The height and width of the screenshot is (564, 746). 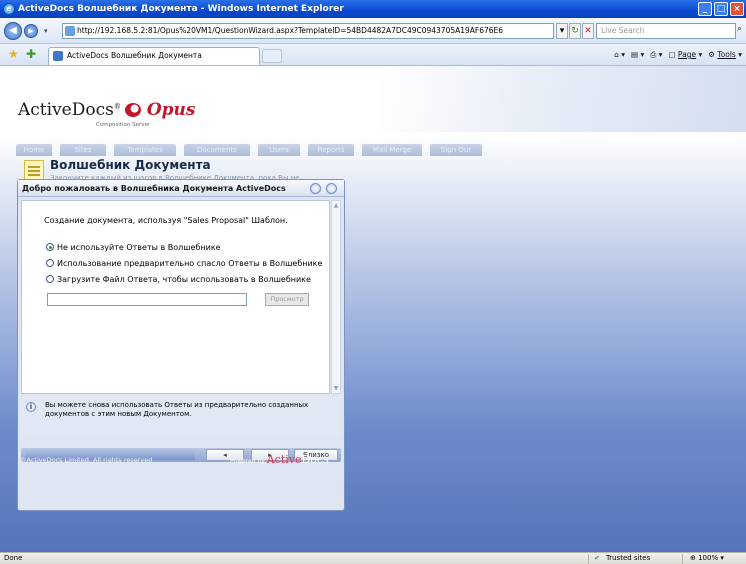 What do you see at coordinates (50, 247) in the screenshot?
I see `radio-selected-icon` at bounding box center [50, 247].